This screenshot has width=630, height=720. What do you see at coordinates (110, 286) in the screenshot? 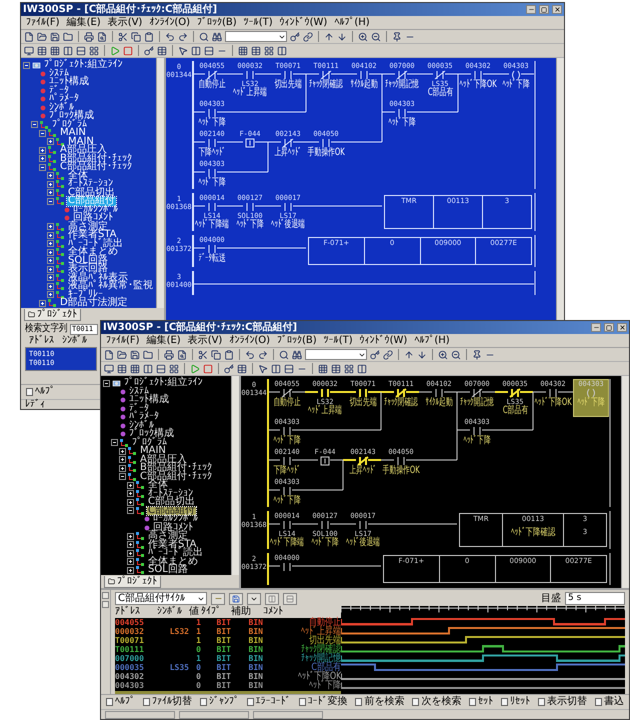
I see `tree-item: 液晶ﾊﾟﾈﾙ異常･監視` at bounding box center [110, 286].